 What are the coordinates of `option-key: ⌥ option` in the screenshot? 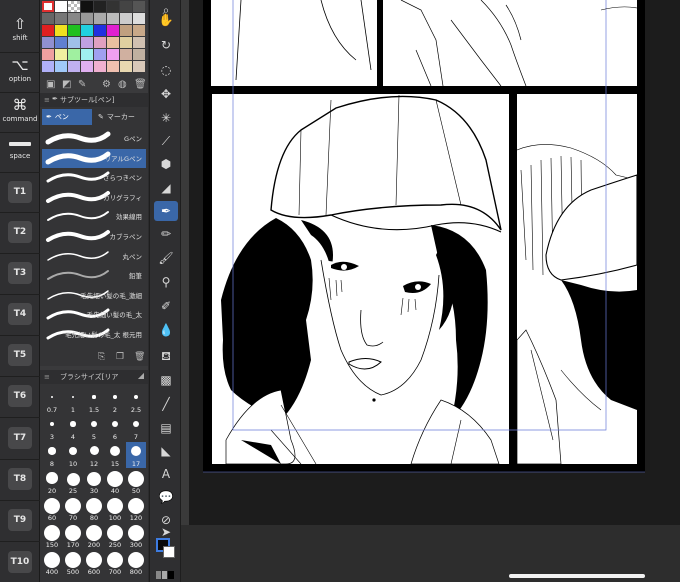 It's located at (20, 70).